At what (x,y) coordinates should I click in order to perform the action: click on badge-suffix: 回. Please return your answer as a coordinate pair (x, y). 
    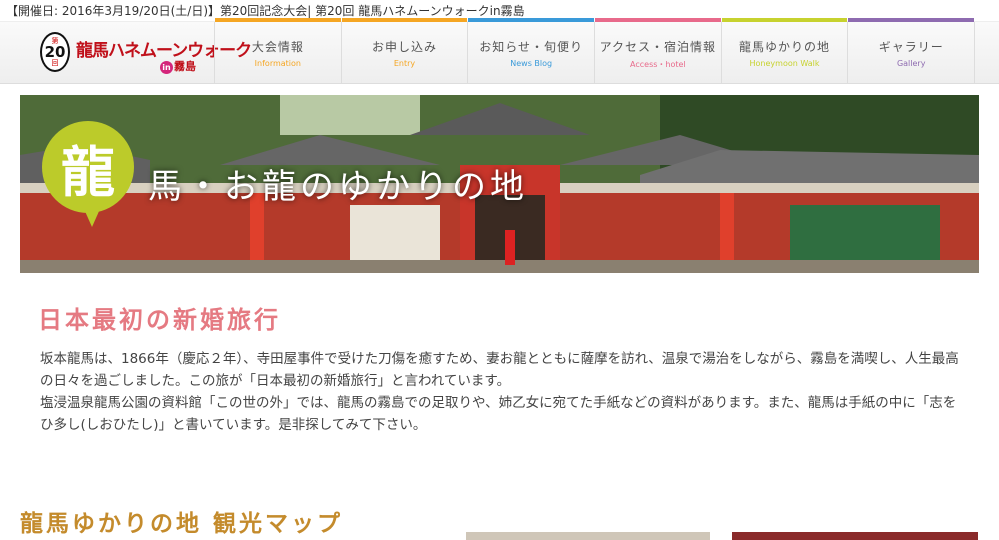
    Looking at the image, I should click on (55, 62).